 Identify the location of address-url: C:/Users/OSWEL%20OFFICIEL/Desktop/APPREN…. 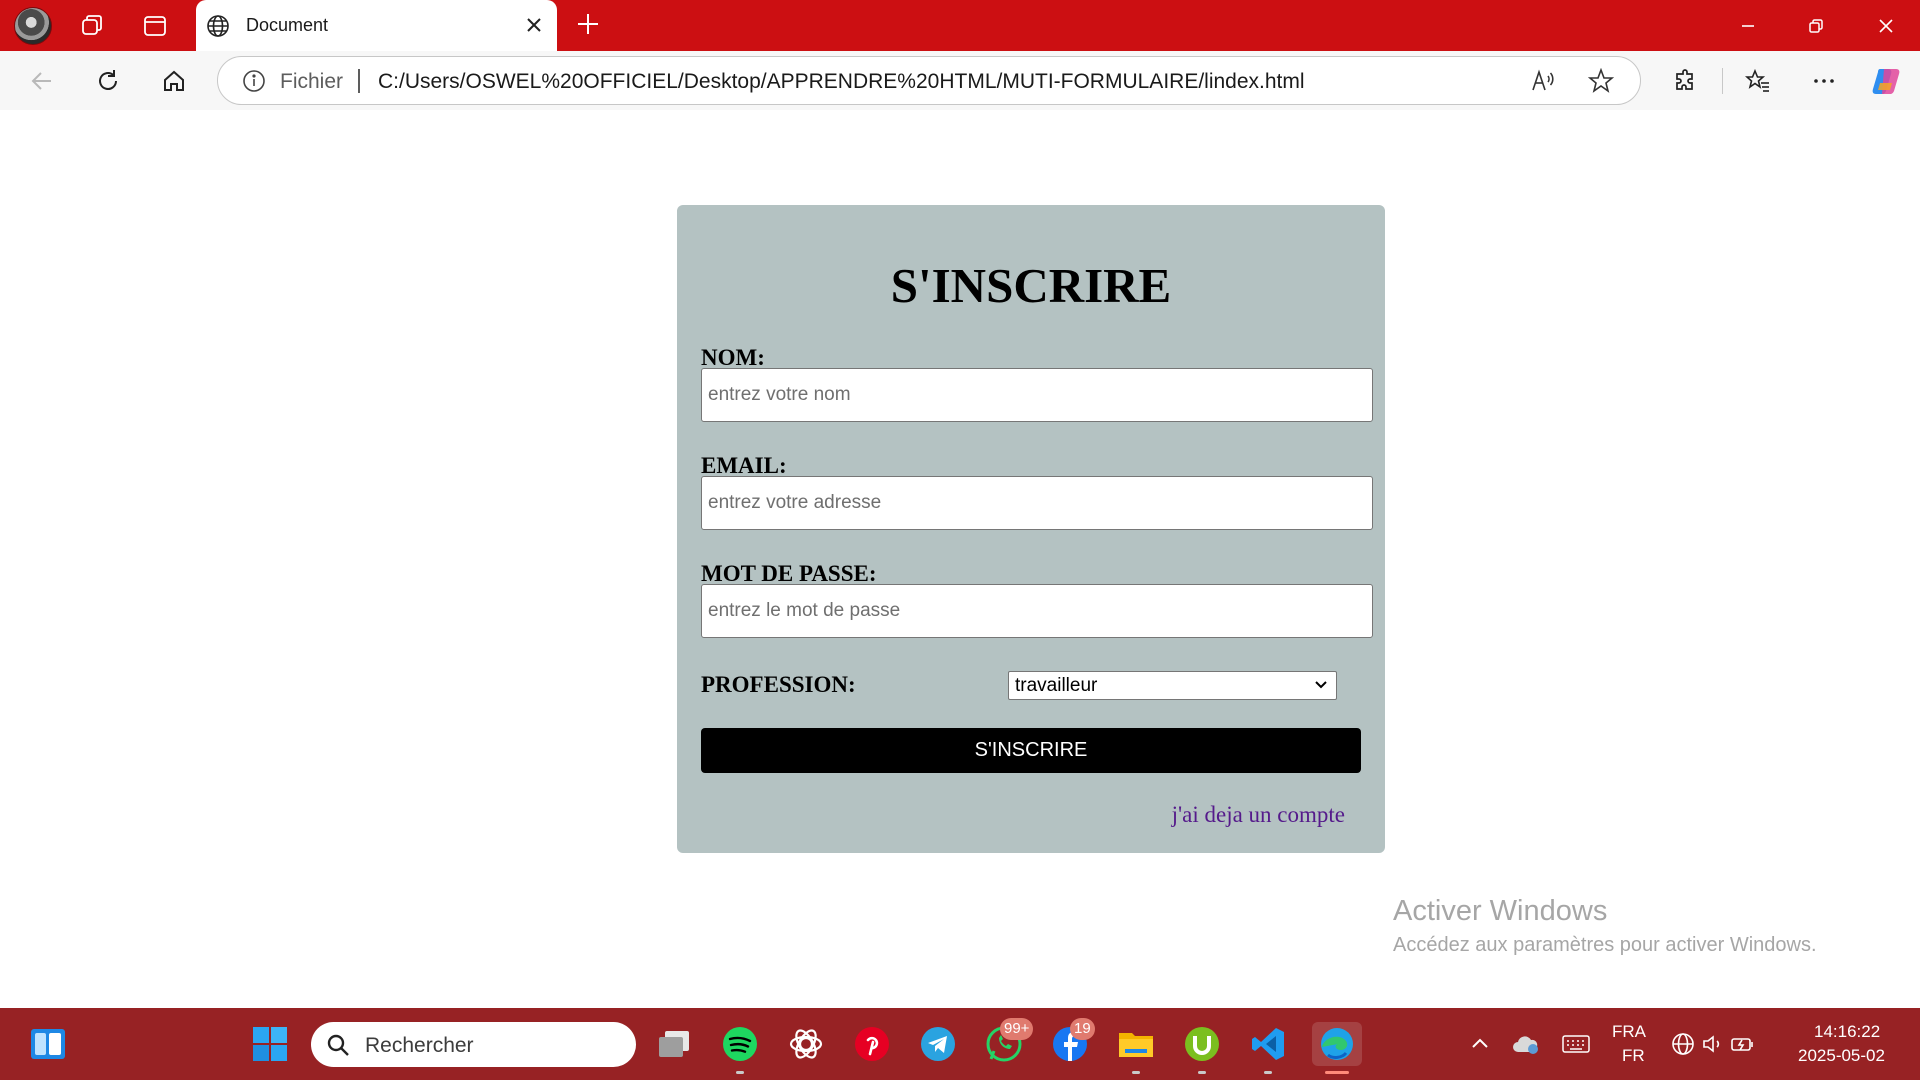
(841, 82).